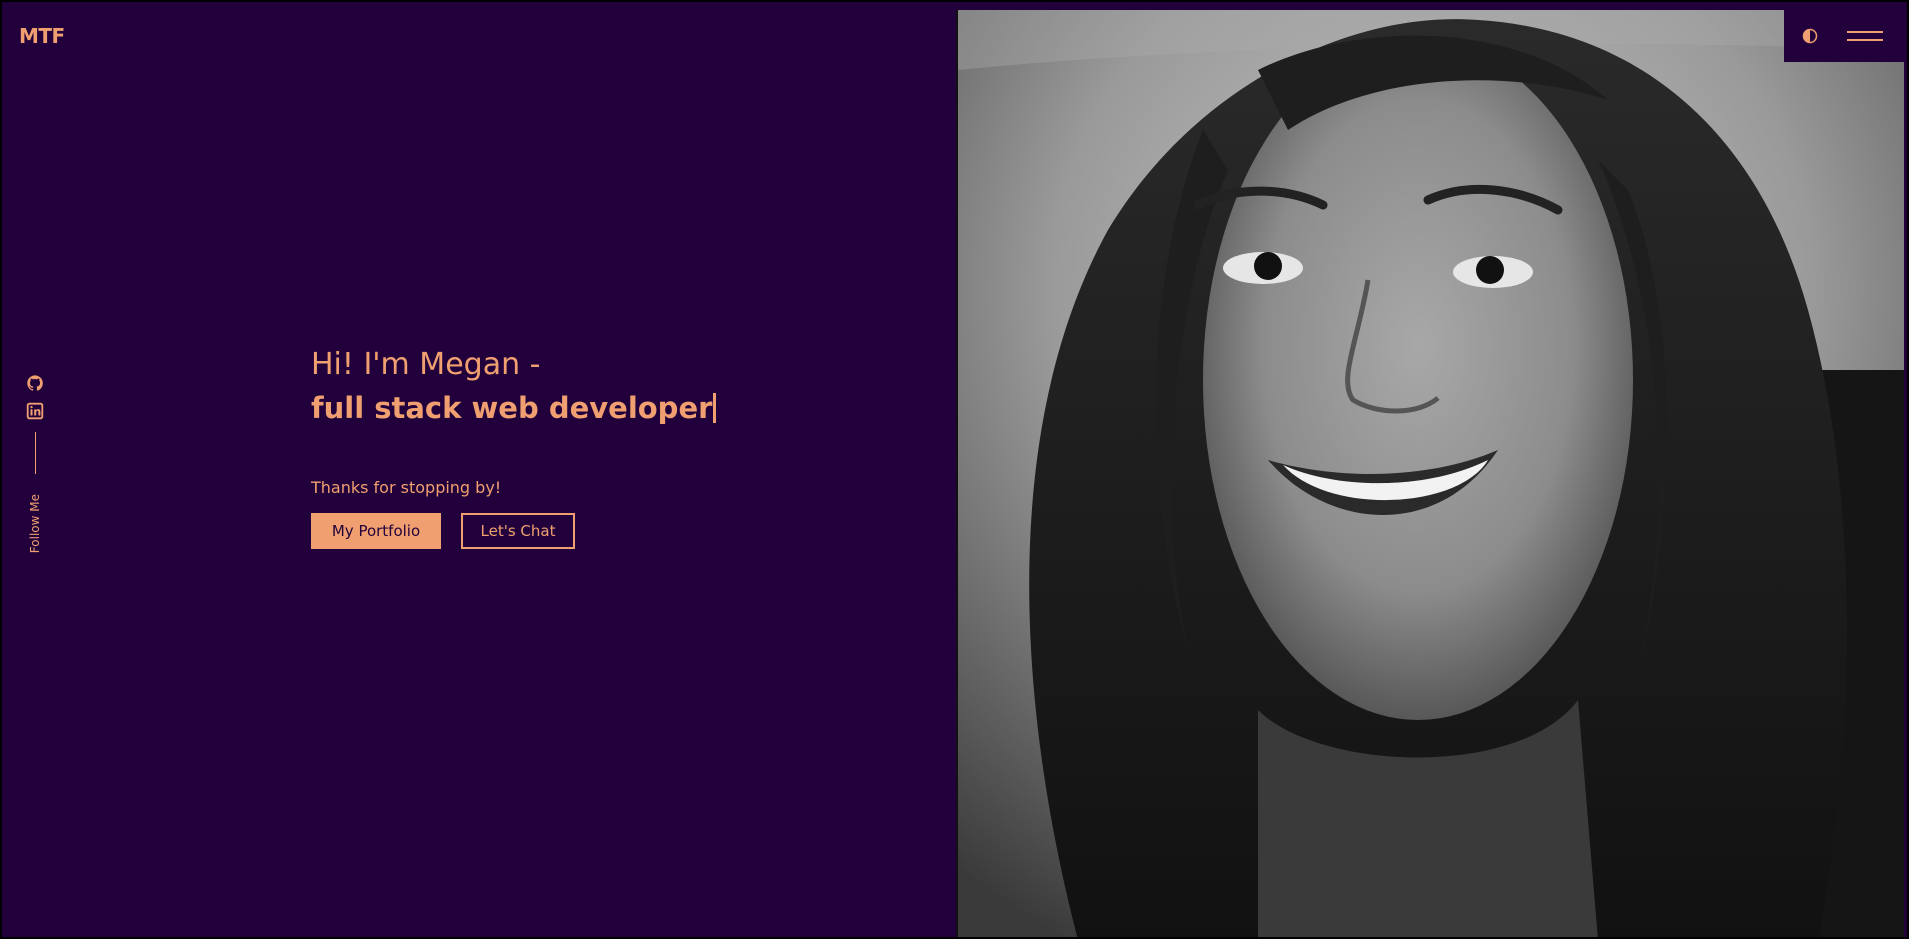 The image size is (1909, 939). I want to click on top-right-controls, so click(1844, 36).